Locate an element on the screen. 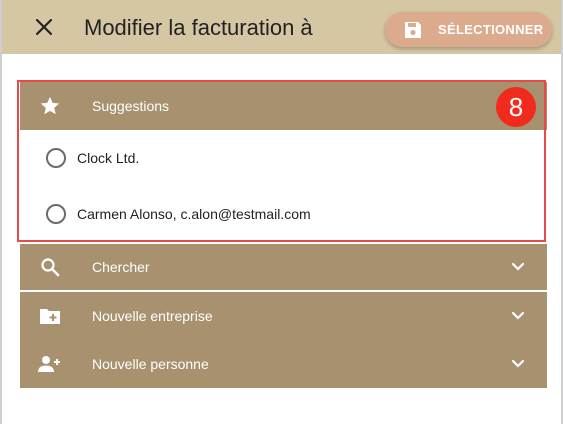 The width and height of the screenshot is (563, 424). new-company-panel: Nouvelle entreprise is located at coordinates (283, 316).